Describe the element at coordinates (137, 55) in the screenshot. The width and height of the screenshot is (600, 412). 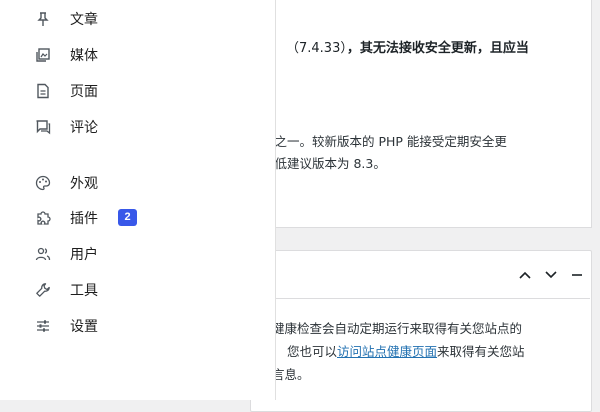
I see `menu-item-media: 媒体` at that location.